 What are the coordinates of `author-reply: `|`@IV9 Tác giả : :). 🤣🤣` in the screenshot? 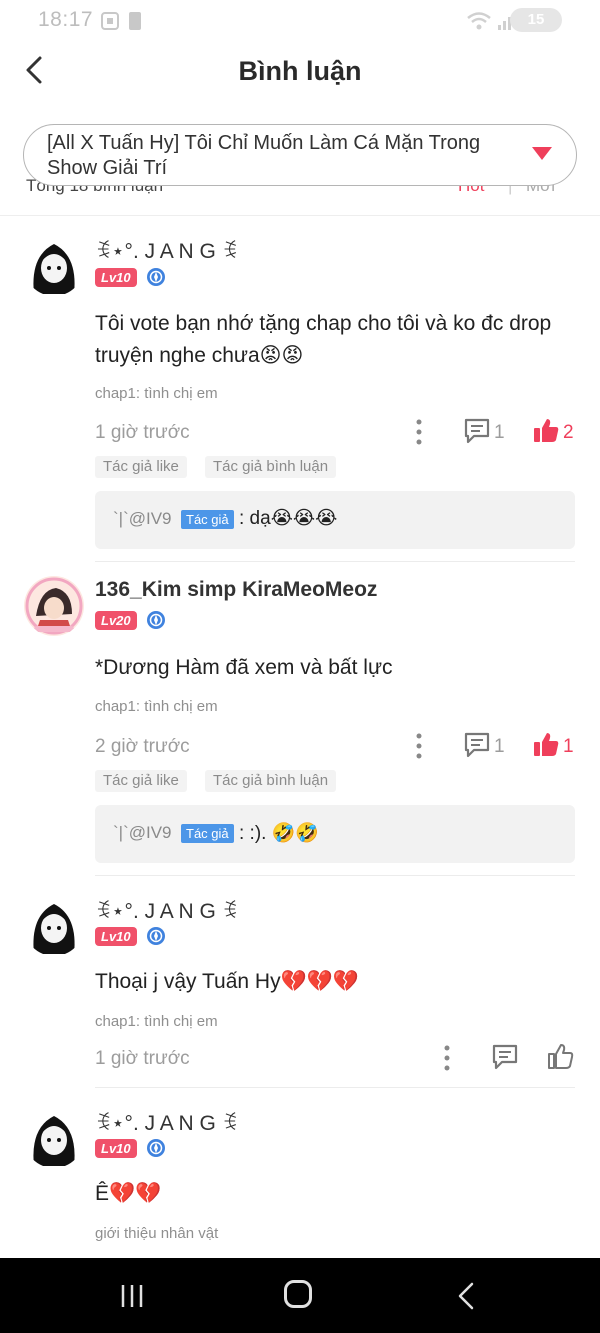 It's located at (335, 834).